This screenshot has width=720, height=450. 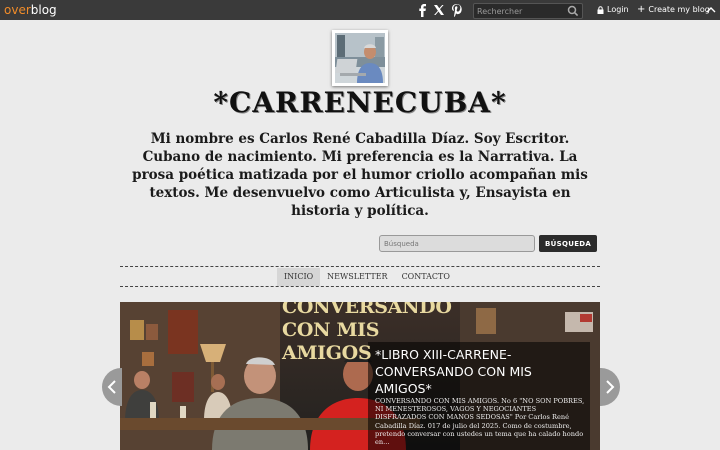 What do you see at coordinates (439, 10) in the screenshot?
I see `x-icon` at bounding box center [439, 10].